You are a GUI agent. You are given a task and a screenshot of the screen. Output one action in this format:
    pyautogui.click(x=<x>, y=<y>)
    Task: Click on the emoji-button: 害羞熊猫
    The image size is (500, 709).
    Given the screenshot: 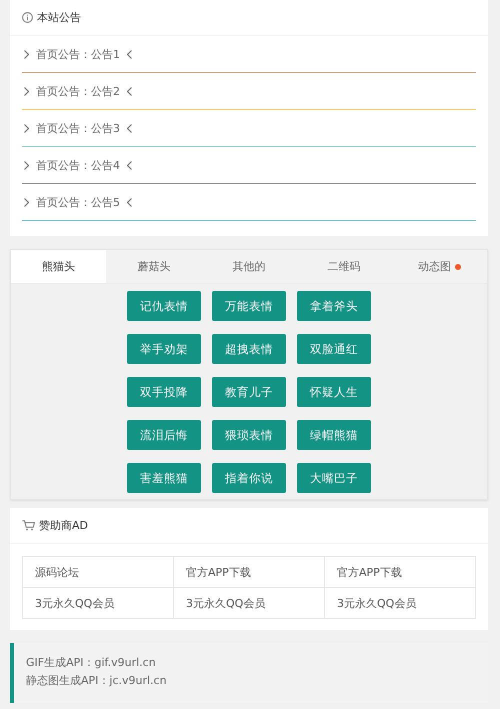 What is the action you would take?
    pyautogui.click(x=164, y=478)
    